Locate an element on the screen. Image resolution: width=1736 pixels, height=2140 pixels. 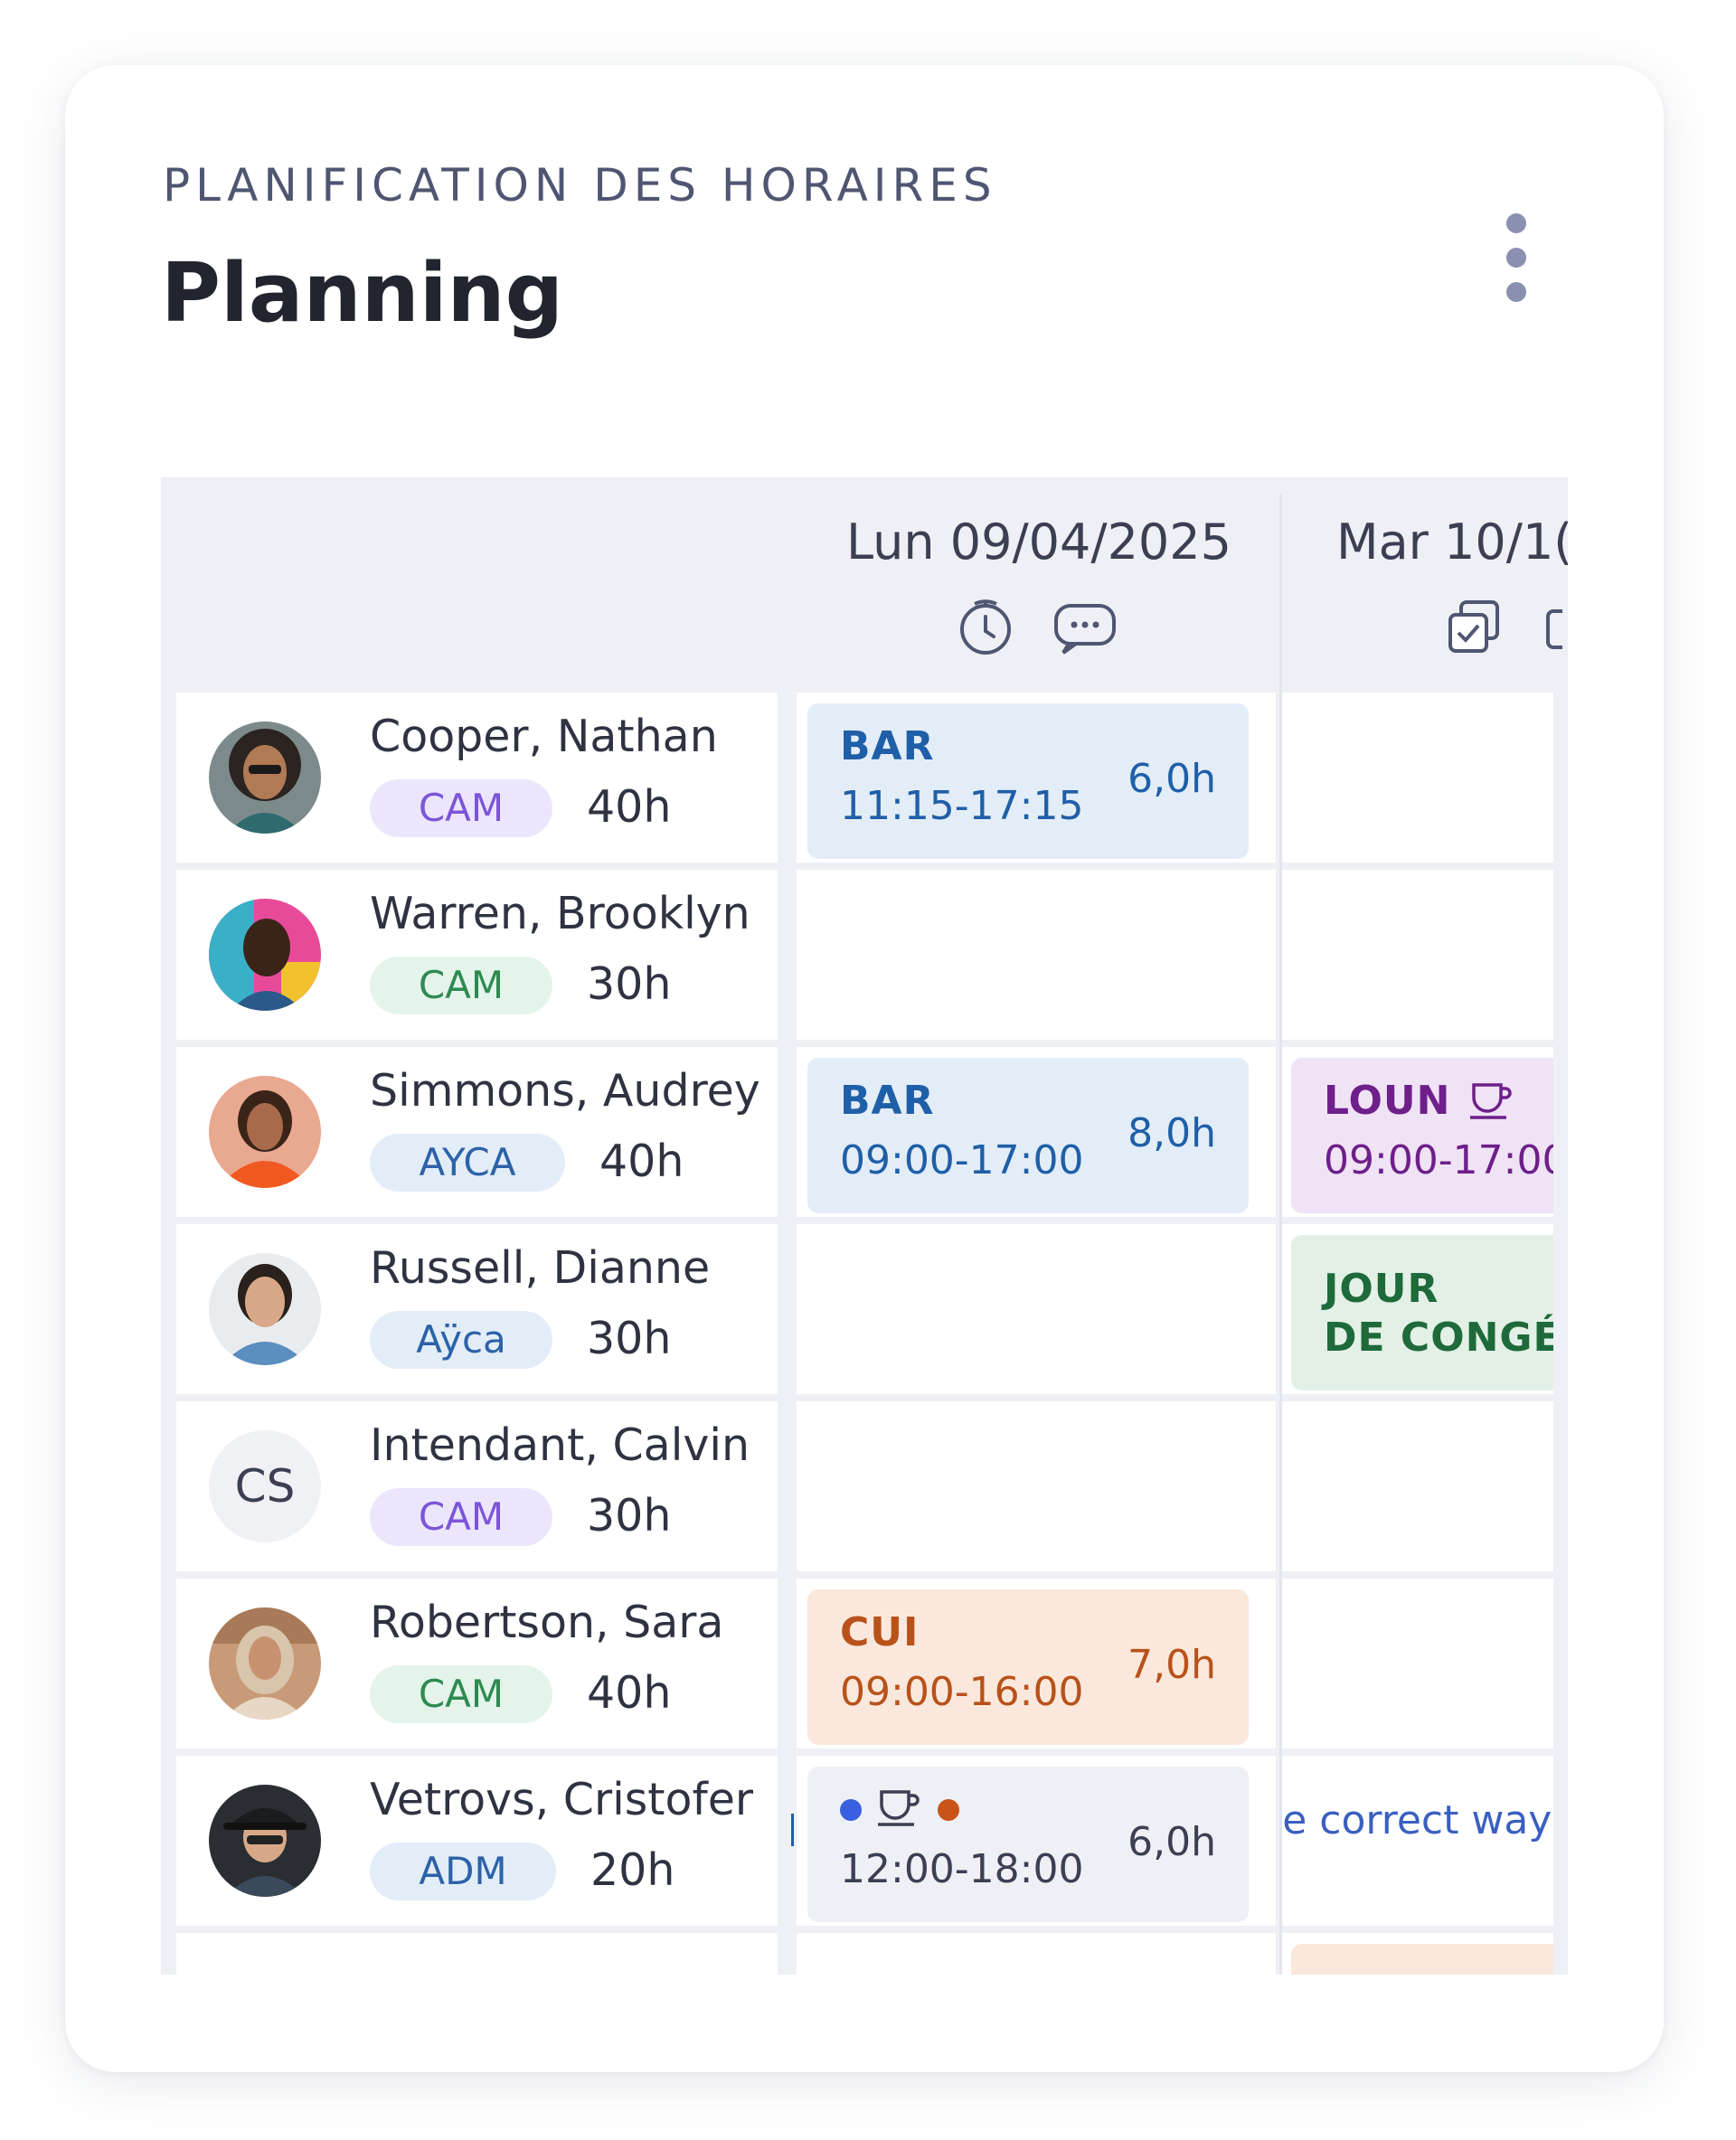
avatar-initials: CS is located at coordinates (265, 1486).